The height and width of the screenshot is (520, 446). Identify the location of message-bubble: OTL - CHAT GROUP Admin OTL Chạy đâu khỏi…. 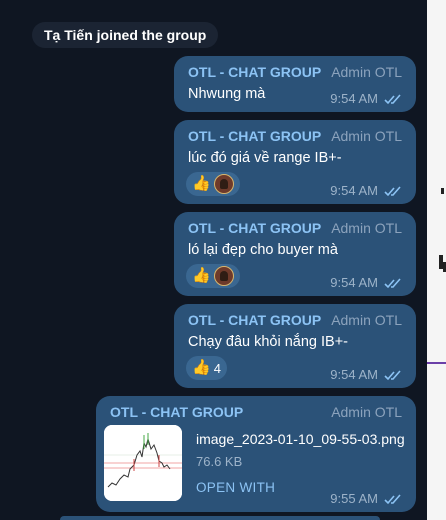
(295, 346).